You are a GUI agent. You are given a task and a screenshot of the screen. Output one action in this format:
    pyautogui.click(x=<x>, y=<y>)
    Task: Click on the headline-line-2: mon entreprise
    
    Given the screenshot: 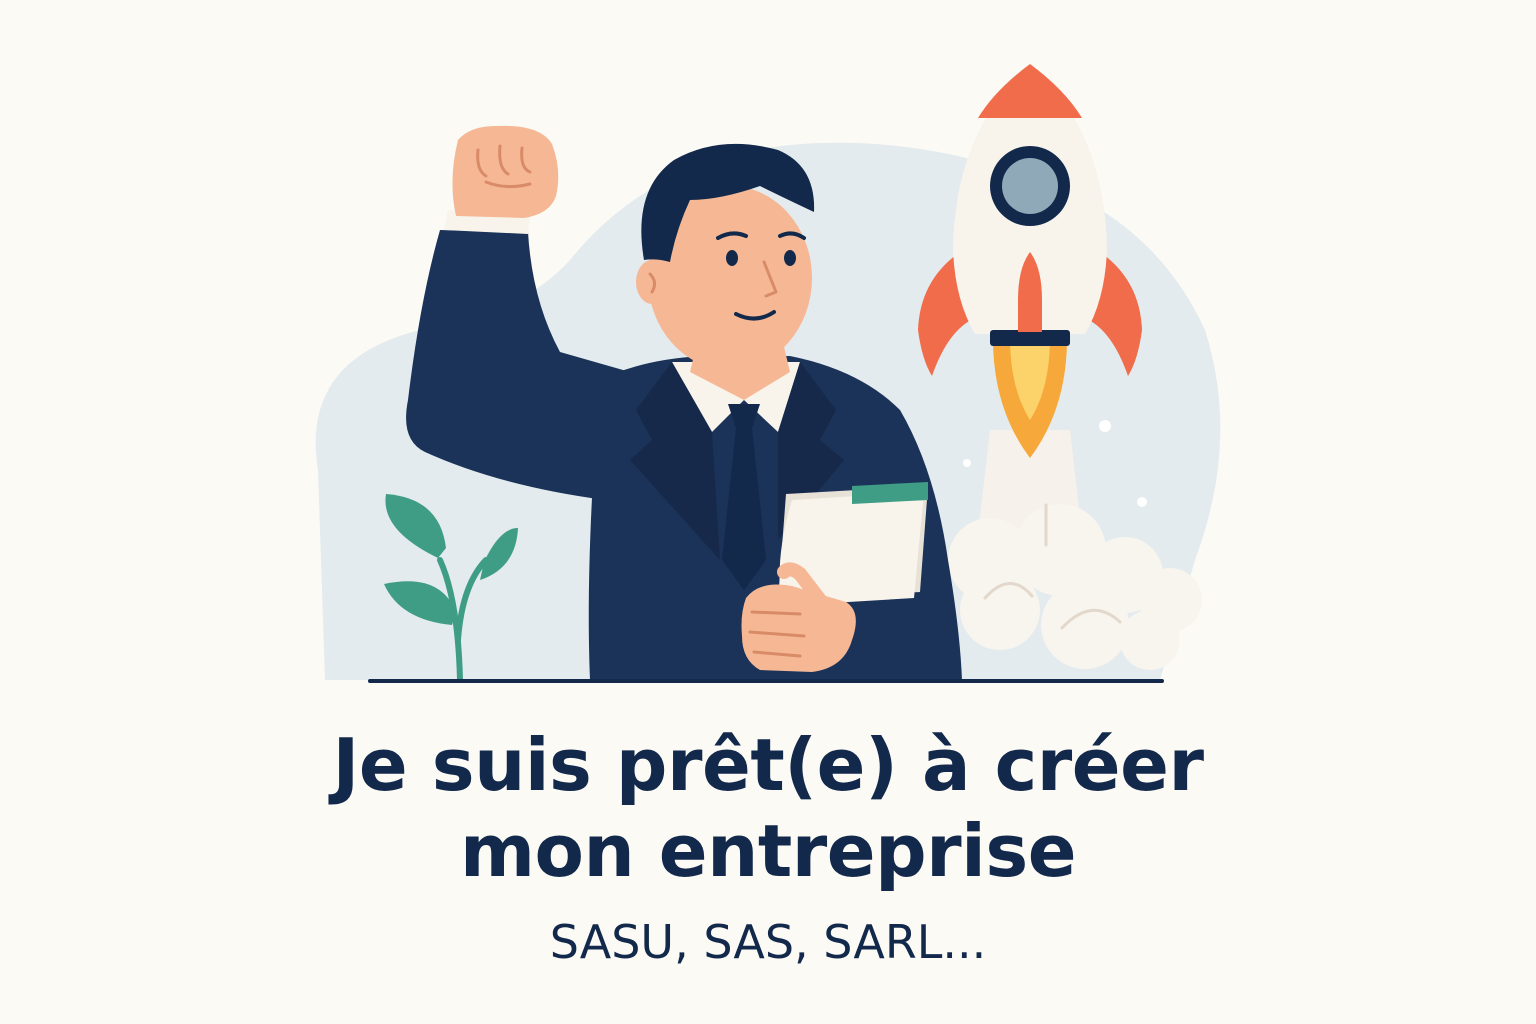 What is the action you would take?
    pyautogui.click(x=768, y=851)
    